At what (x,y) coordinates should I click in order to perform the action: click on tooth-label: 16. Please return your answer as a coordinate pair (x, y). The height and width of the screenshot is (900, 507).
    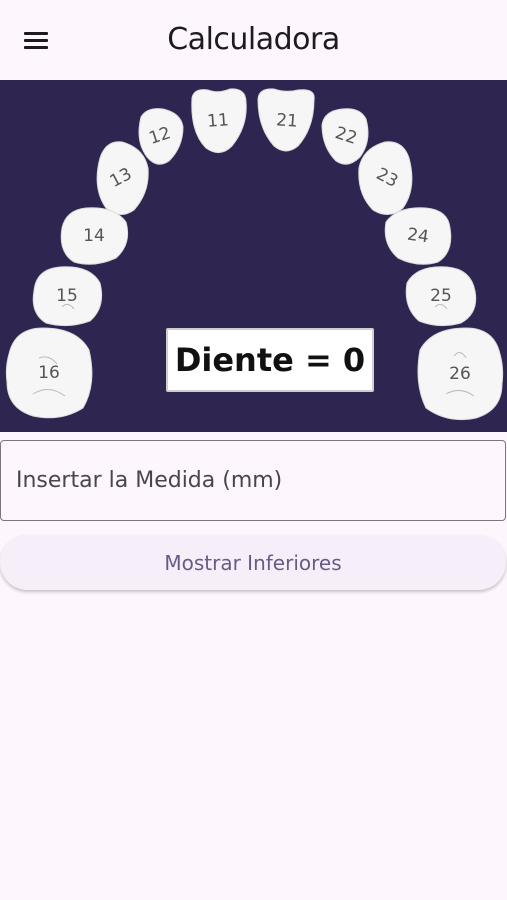
    Looking at the image, I should click on (49, 373).